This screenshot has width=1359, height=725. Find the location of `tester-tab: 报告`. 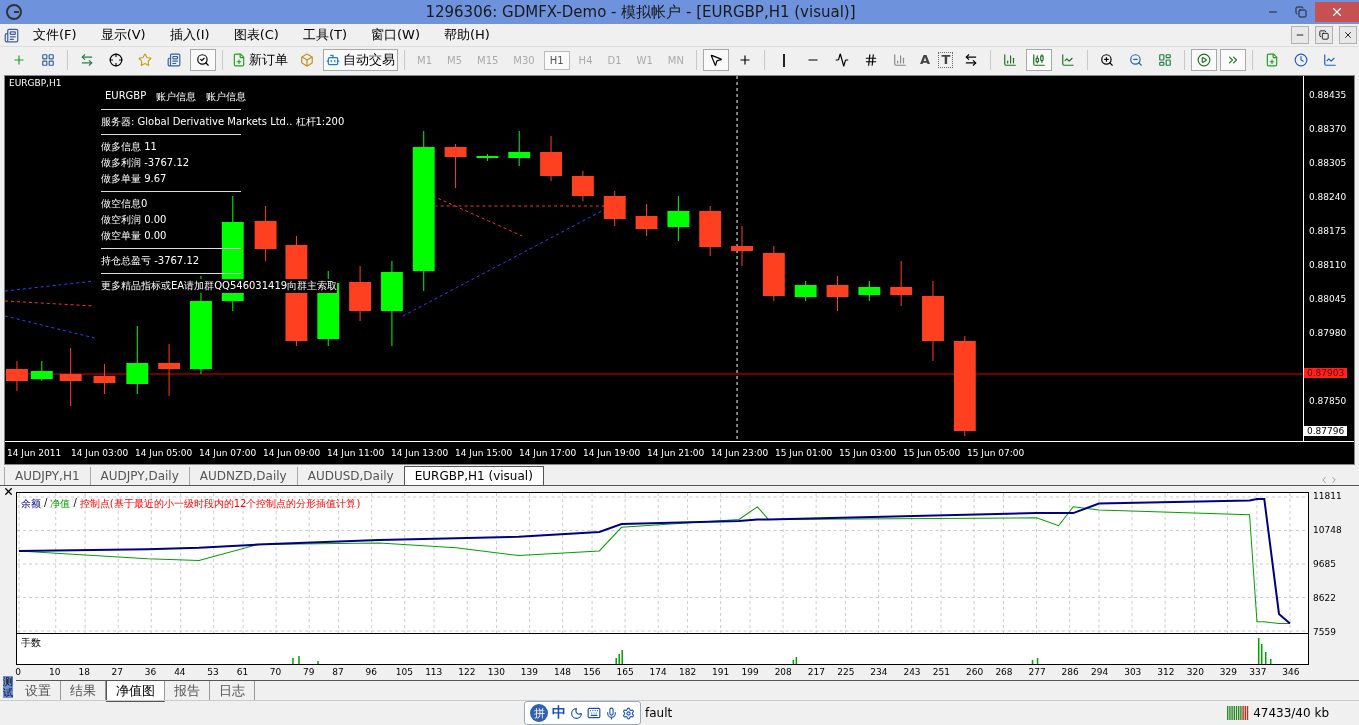

tester-tab: 报告 is located at coordinates (187, 691).